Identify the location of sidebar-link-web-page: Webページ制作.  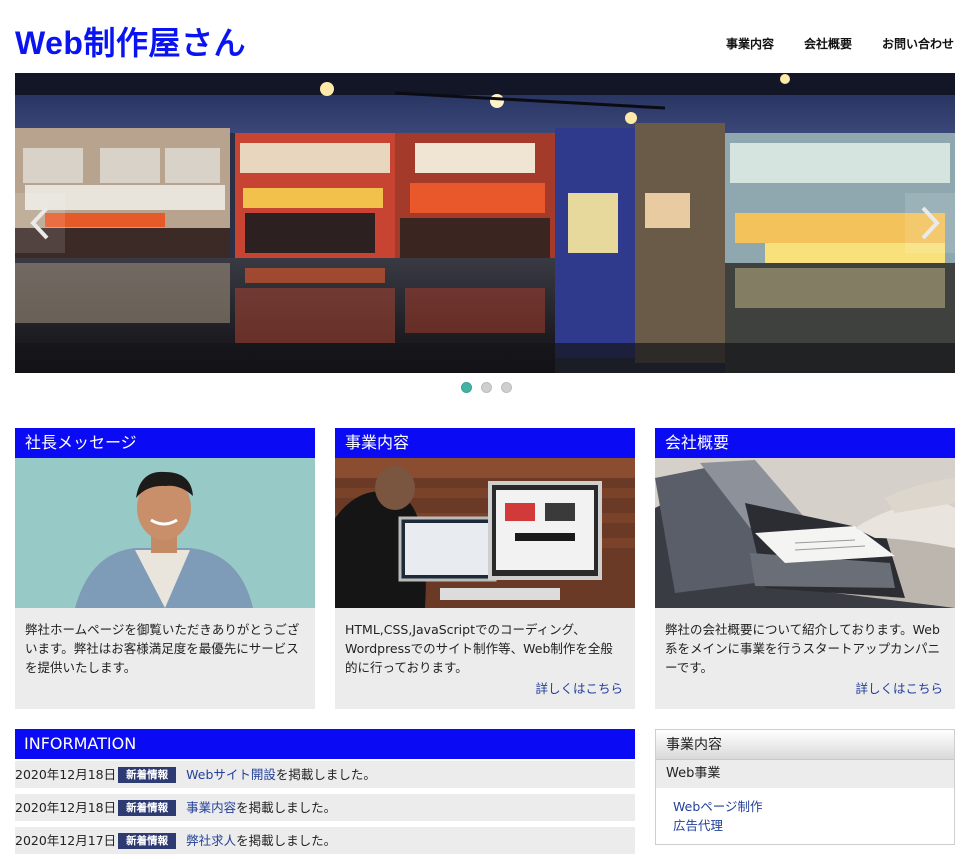
(718, 806).